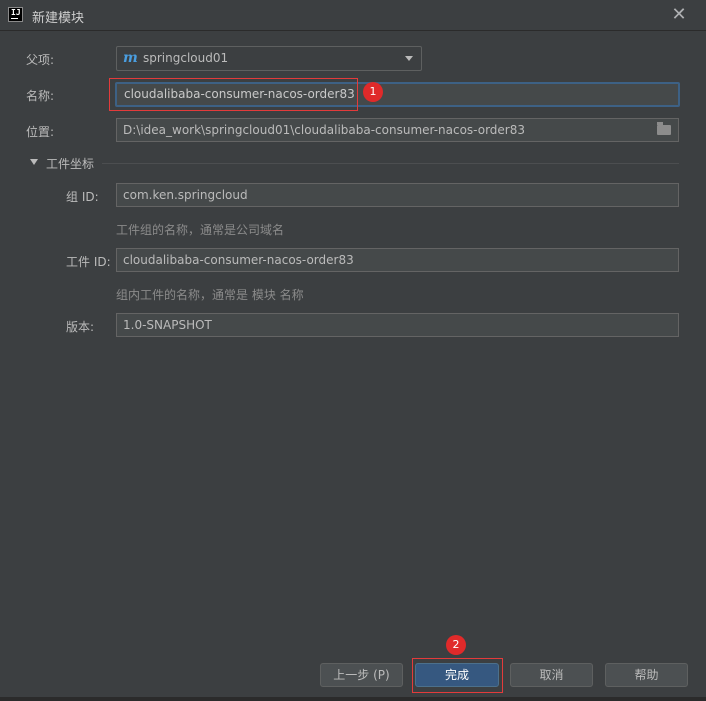 Image resolution: width=706 pixels, height=701 pixels. Describe the element at coordinates (40, 132) in the screenshot. I see `location-label: 位置:` at that location.